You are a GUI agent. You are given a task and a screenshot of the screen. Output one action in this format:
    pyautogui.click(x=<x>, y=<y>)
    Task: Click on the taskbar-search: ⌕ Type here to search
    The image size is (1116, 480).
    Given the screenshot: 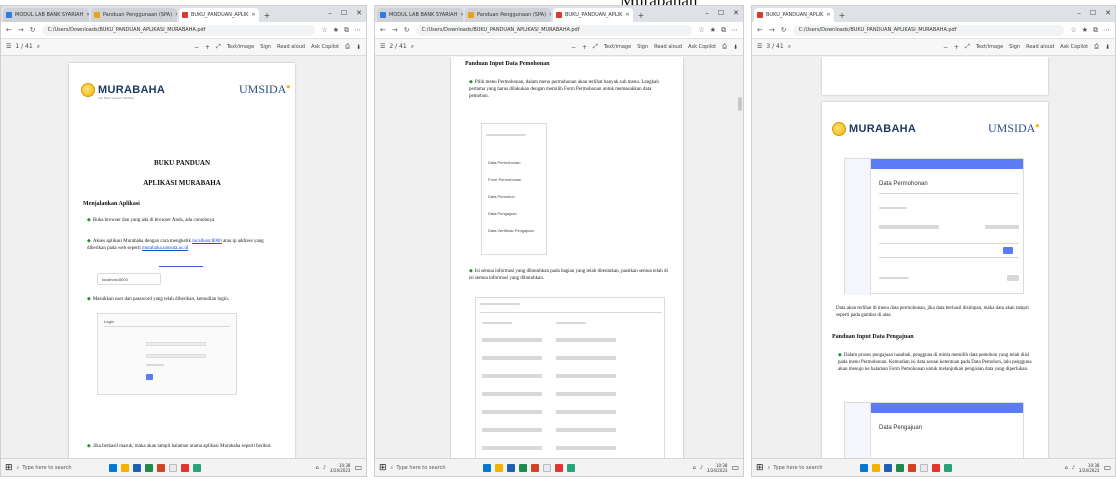 What is the action you would take?
    pyautogui.click(x=805, y=468)
    